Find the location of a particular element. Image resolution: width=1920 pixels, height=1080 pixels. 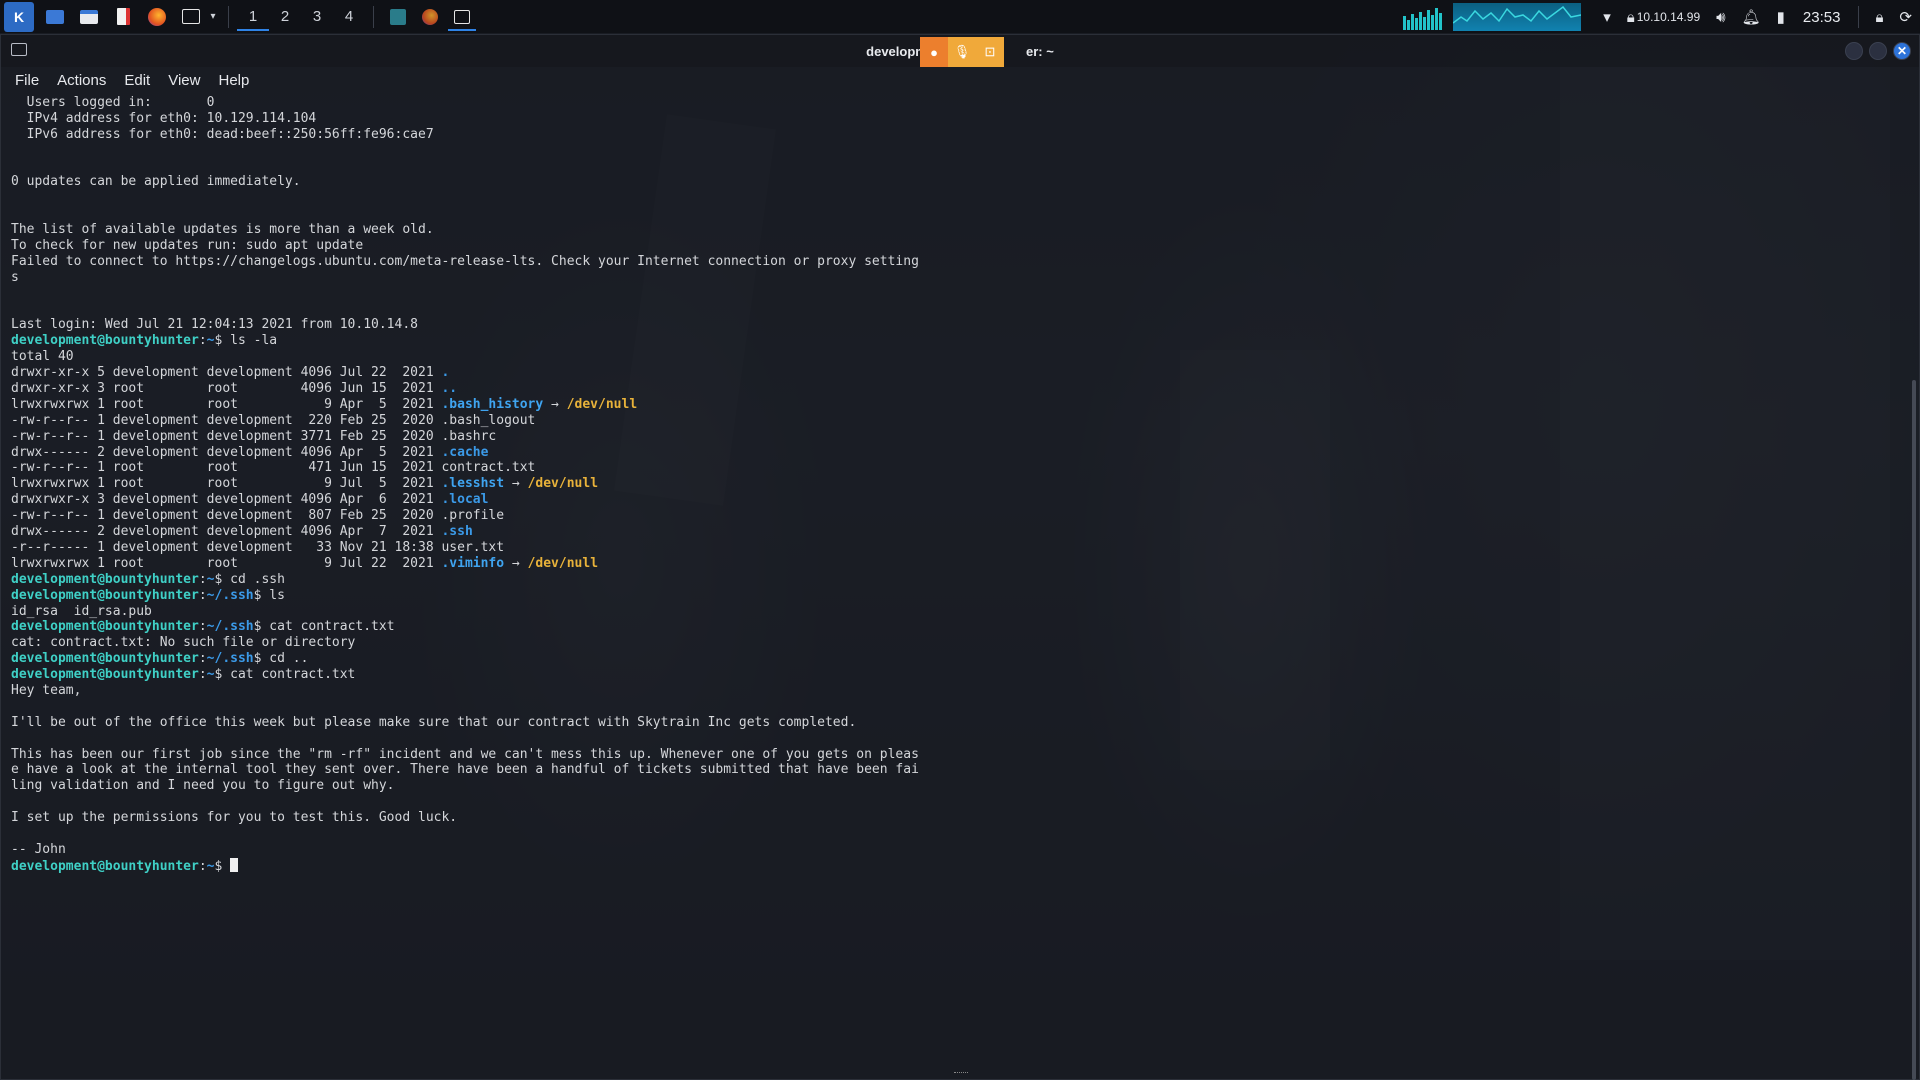

command-text: cat contract.txt is located at coordinates (293, 675).